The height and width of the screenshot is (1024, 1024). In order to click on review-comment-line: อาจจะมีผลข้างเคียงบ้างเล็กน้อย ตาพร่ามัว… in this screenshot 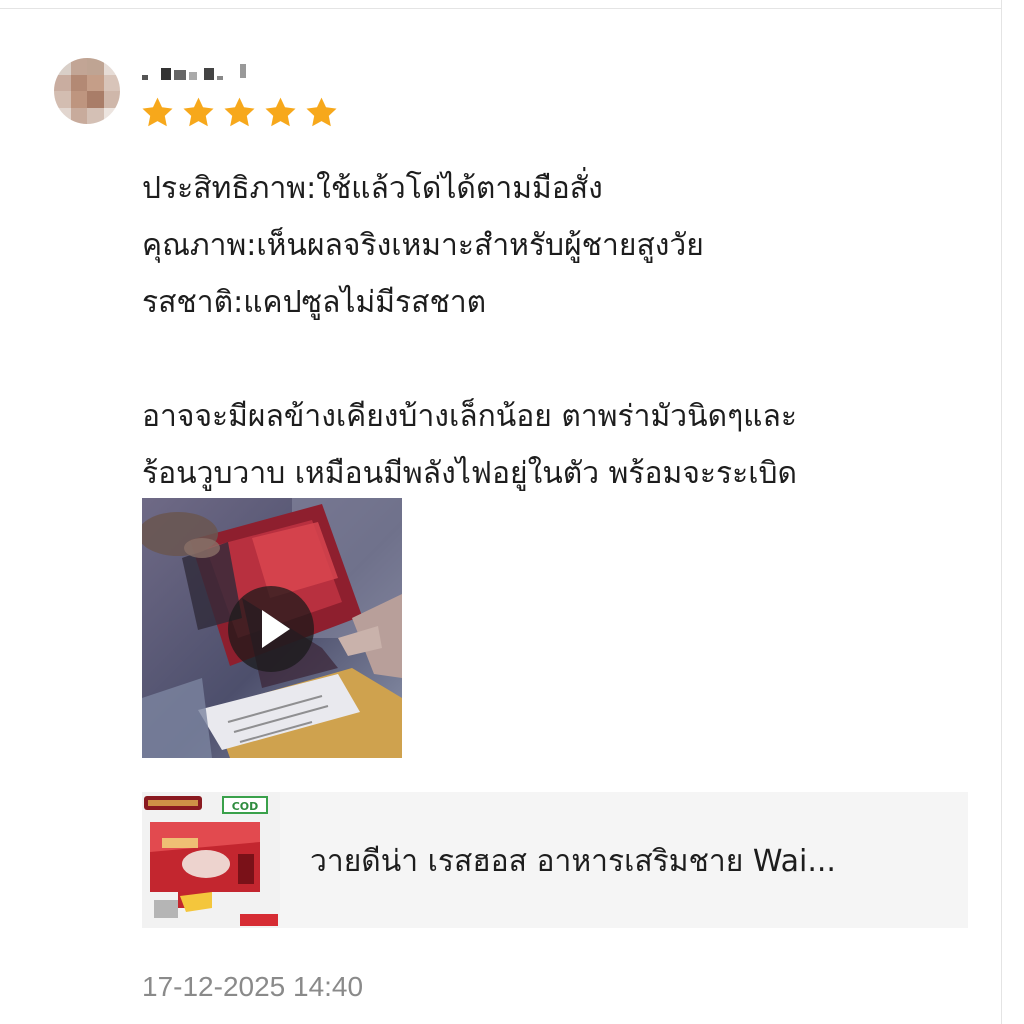, I will do `click(470, 416)`.